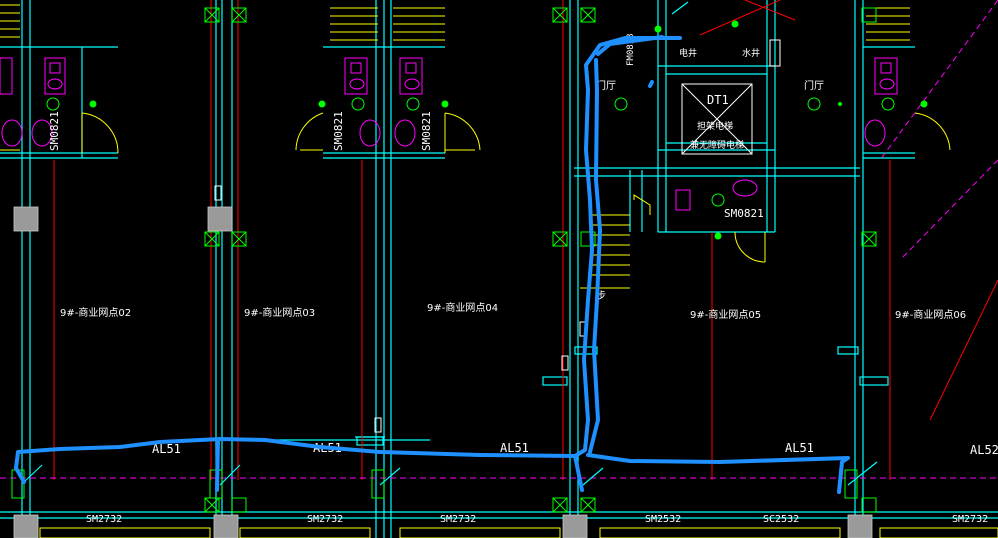 The width and height of the screenshot is (998, 538). What do you see at coordinates (279, 312) in the screenshot?
I see `room-label: 9#-商业网点03` at bounding box center [279, 312].